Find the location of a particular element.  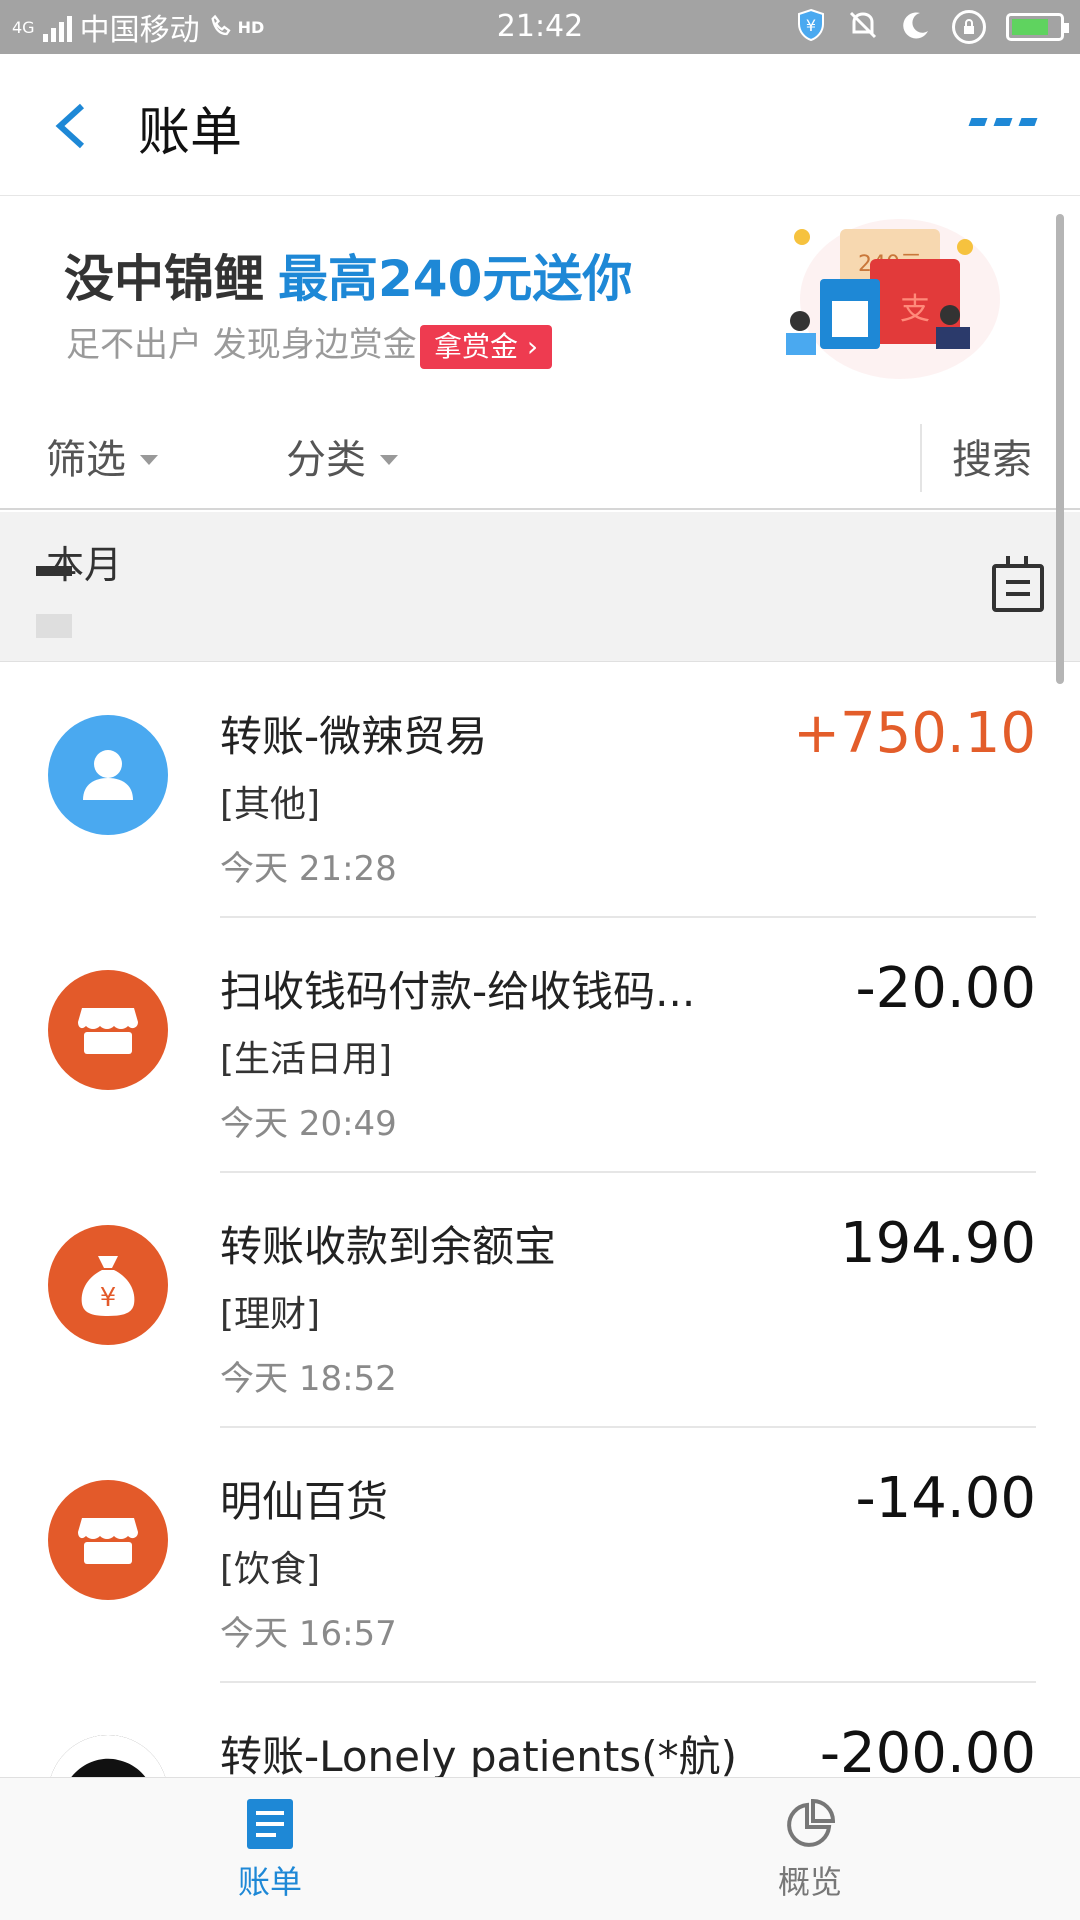

chevron-left-icon is located at coordinates (70, 126).